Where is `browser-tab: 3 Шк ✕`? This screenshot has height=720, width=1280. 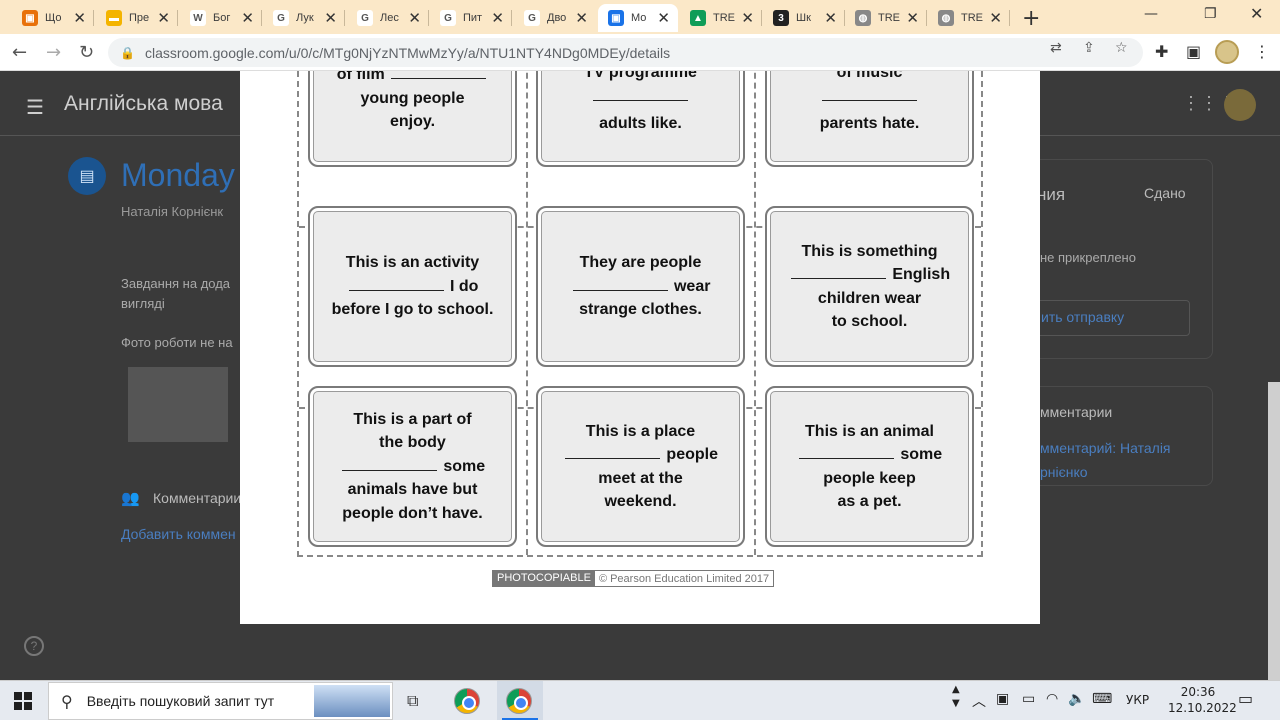
browser-tab: 3 Шк ✕ is located at coordinates (804, 18).